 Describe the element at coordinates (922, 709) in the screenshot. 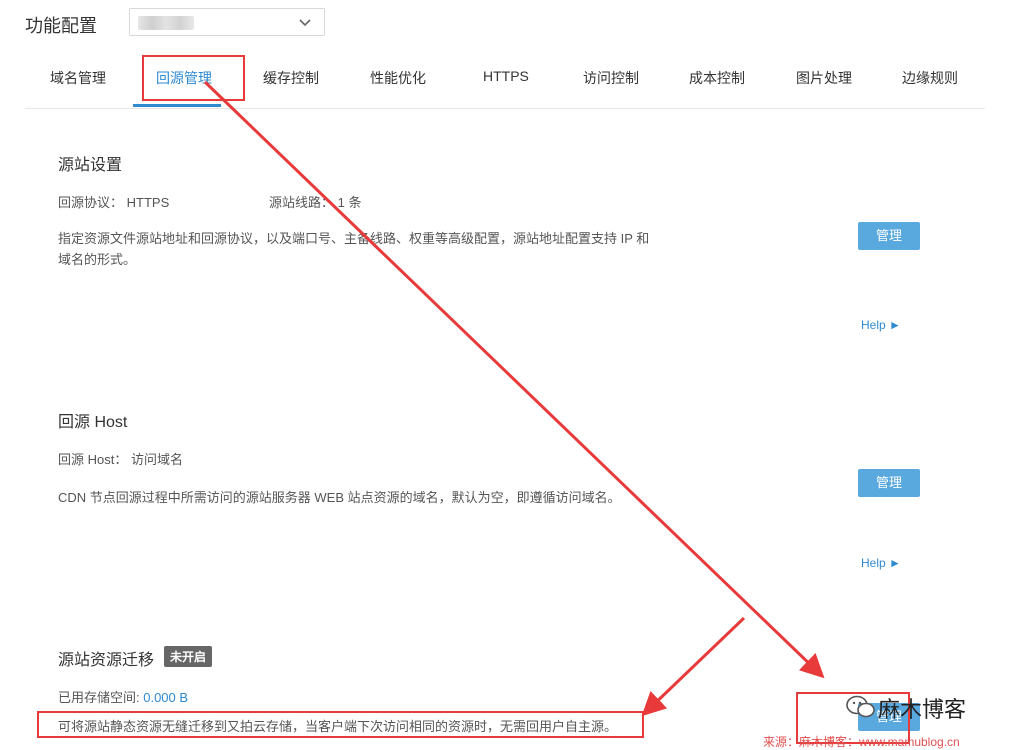

I see `watermark-name: 麻木博客` at that location.